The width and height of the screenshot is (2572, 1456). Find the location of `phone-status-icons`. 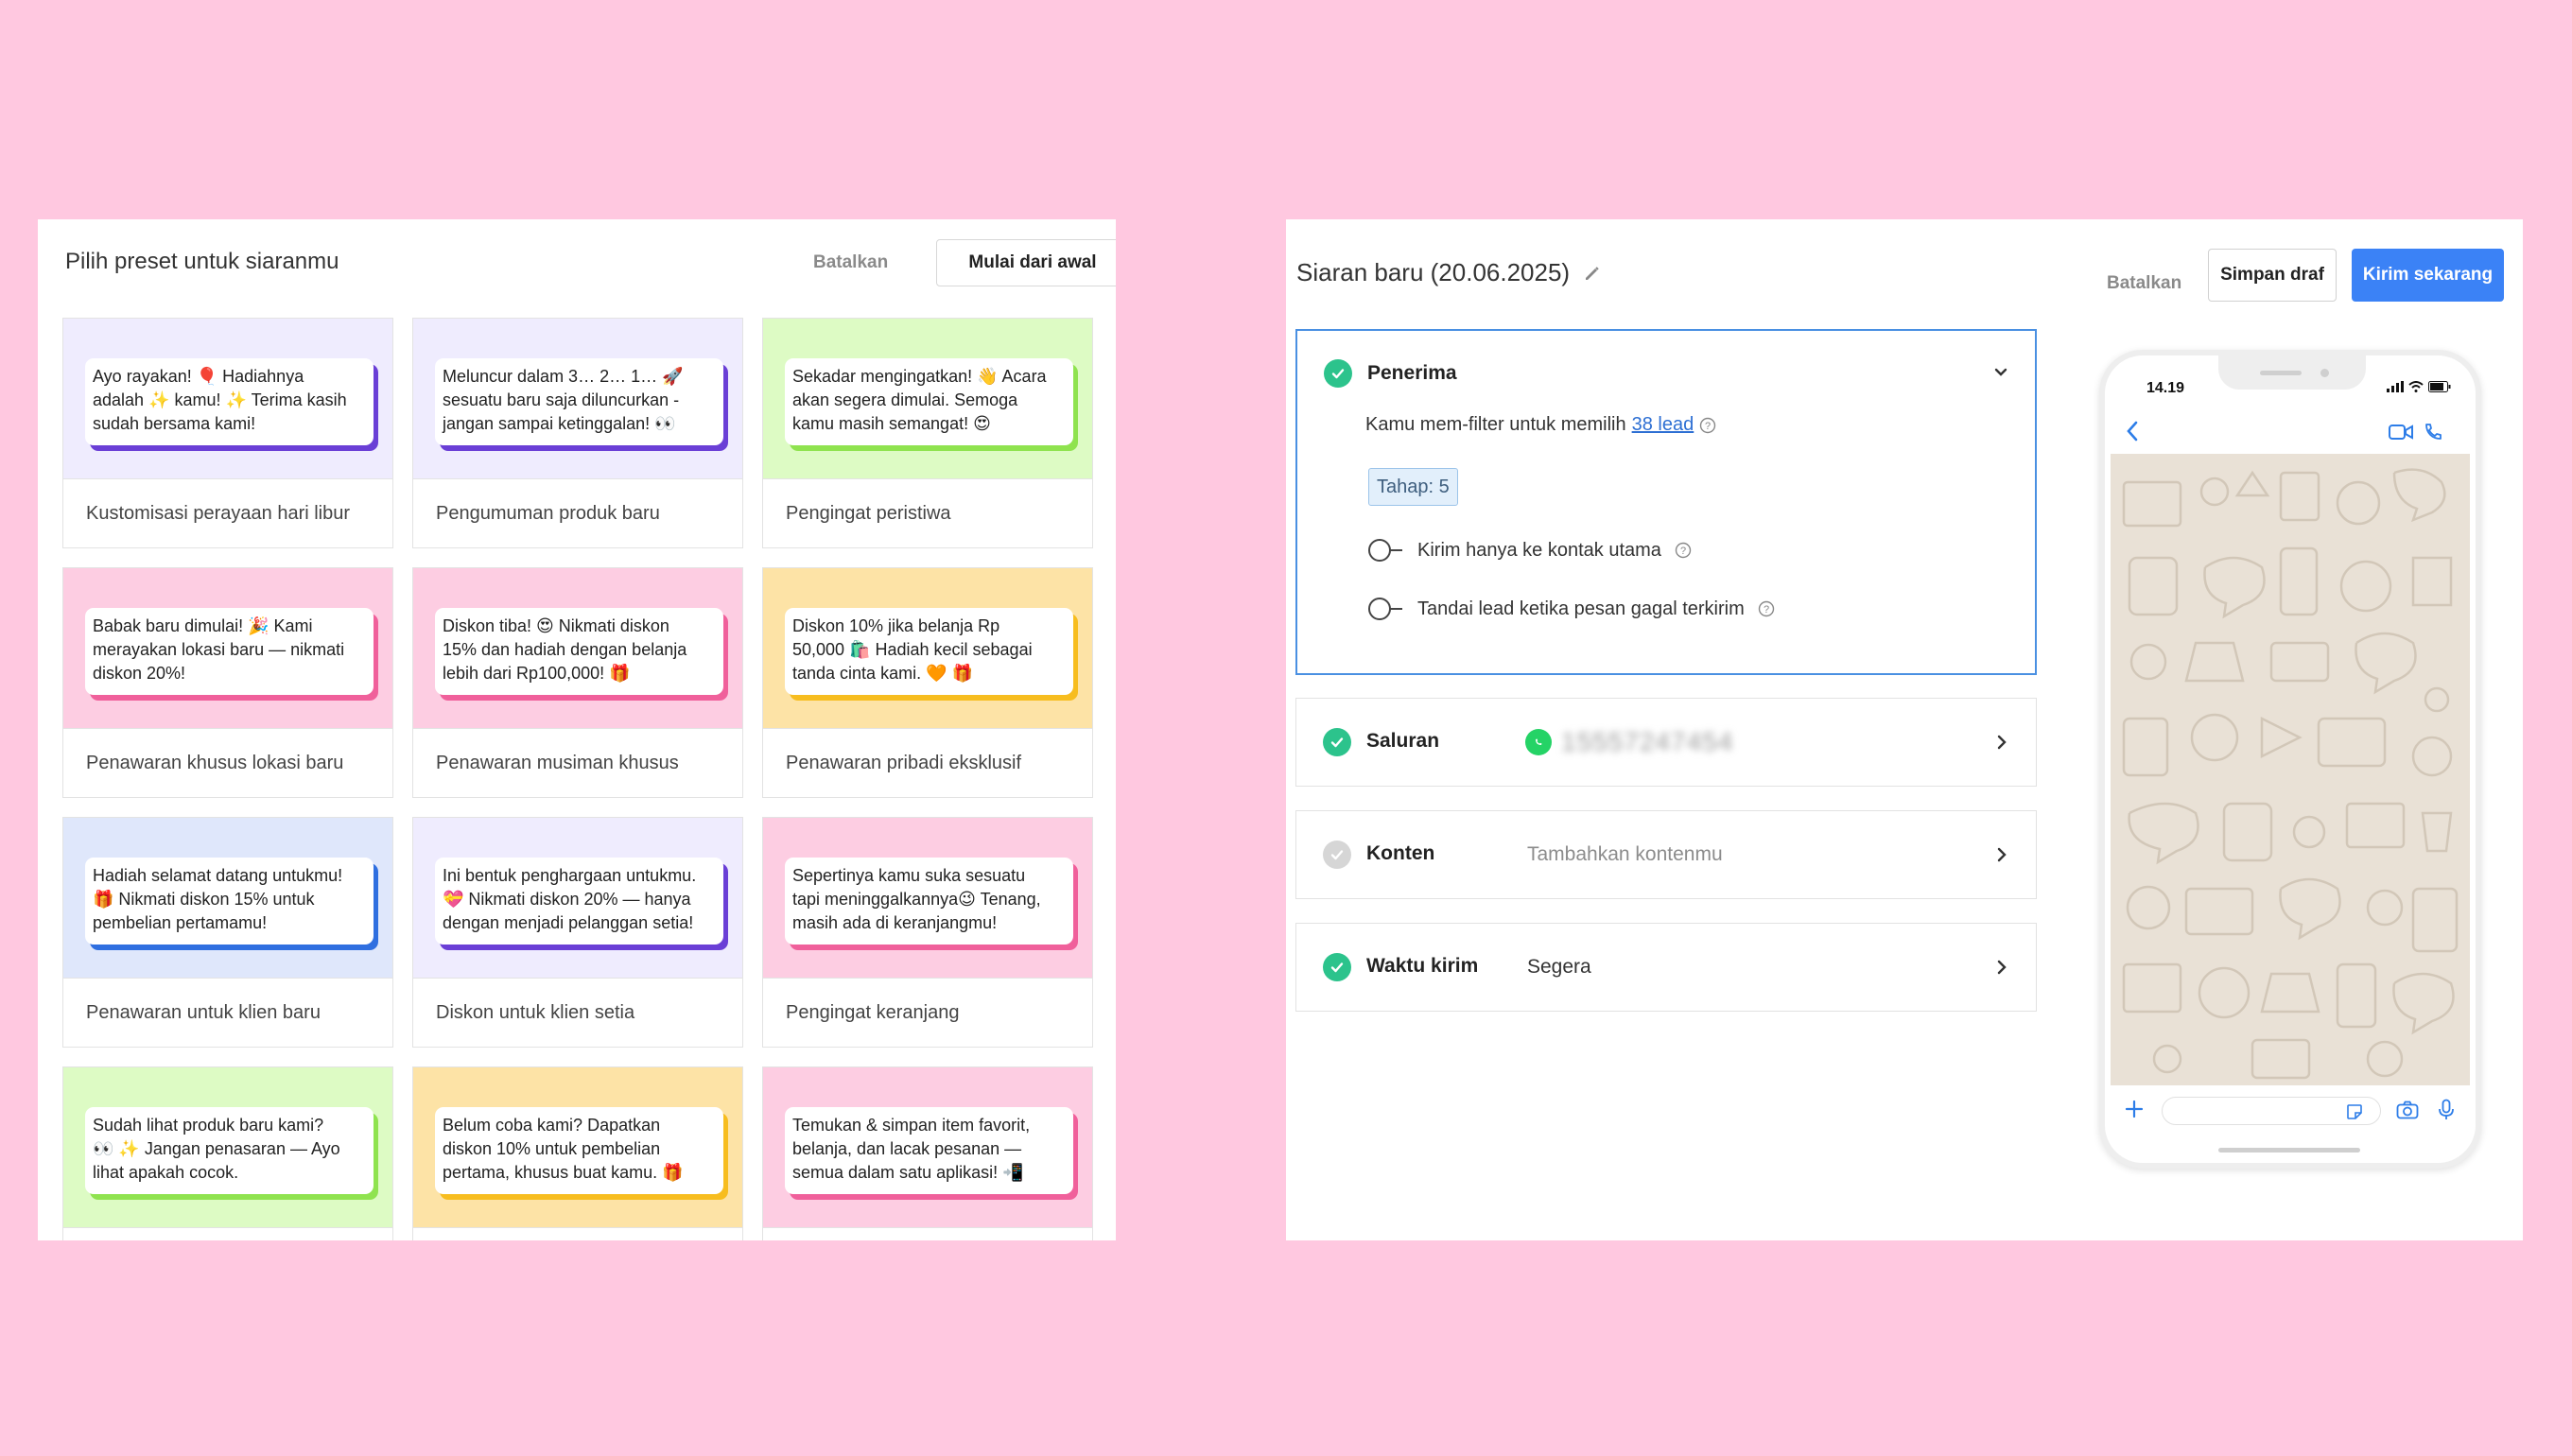

phone-status-icons is located at coordinates (2419, 388).